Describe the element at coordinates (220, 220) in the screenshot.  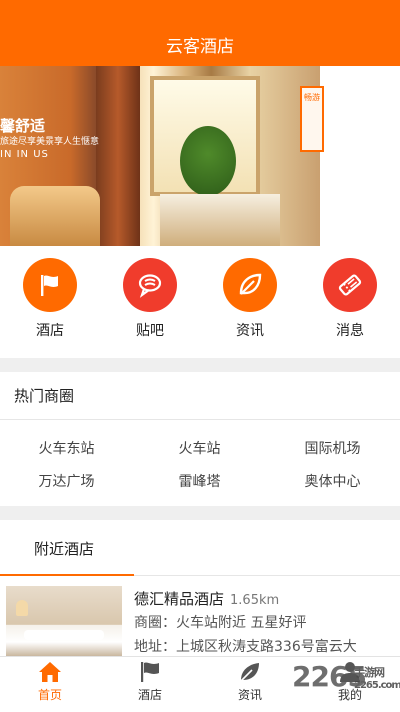
I see `table-graphic` at that location.